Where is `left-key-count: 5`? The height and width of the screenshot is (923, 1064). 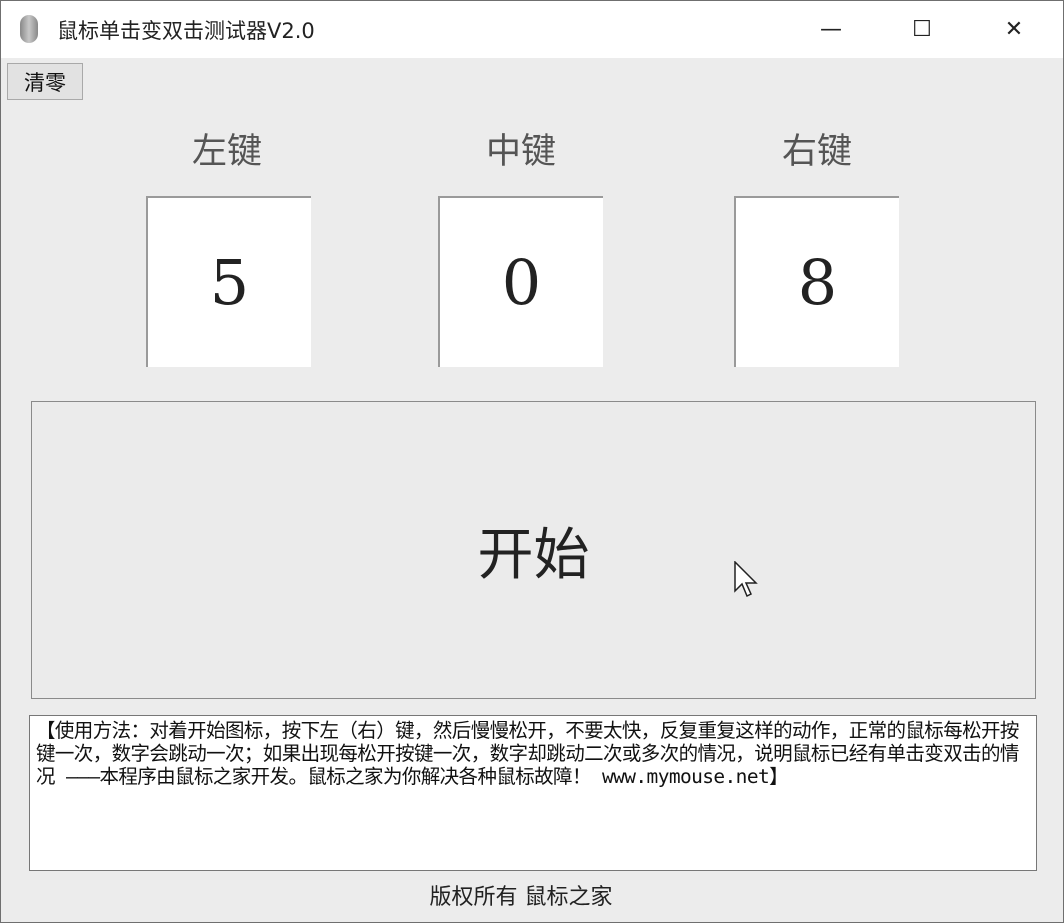
left-key-count: 5 is located at coordinates (228, 281).